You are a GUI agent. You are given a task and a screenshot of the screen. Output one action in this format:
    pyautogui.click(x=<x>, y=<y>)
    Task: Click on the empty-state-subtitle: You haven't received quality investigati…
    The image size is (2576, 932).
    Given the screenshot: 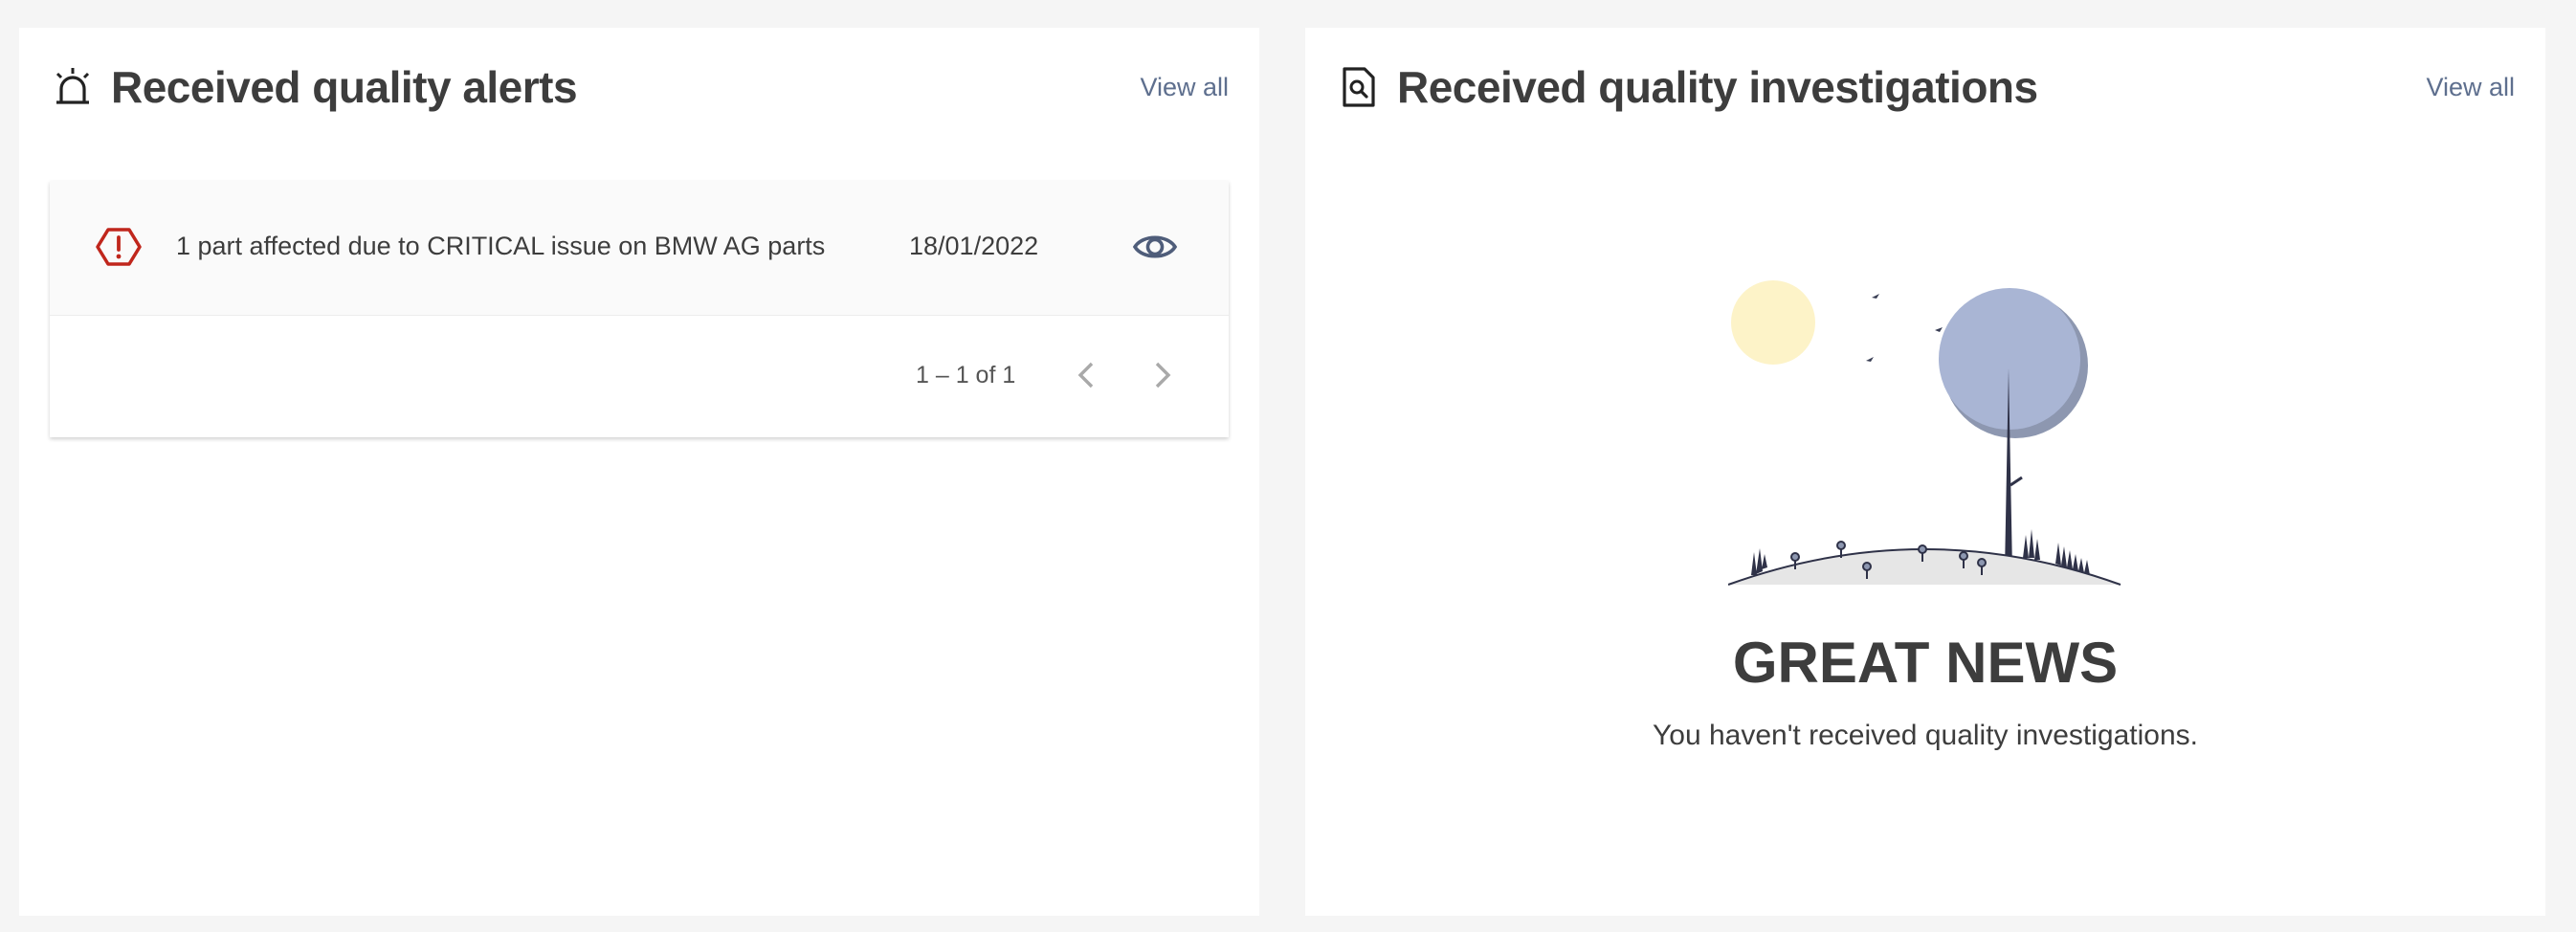 What is the action you would take?
    pyautogui.click(x=1925, y=735)
    